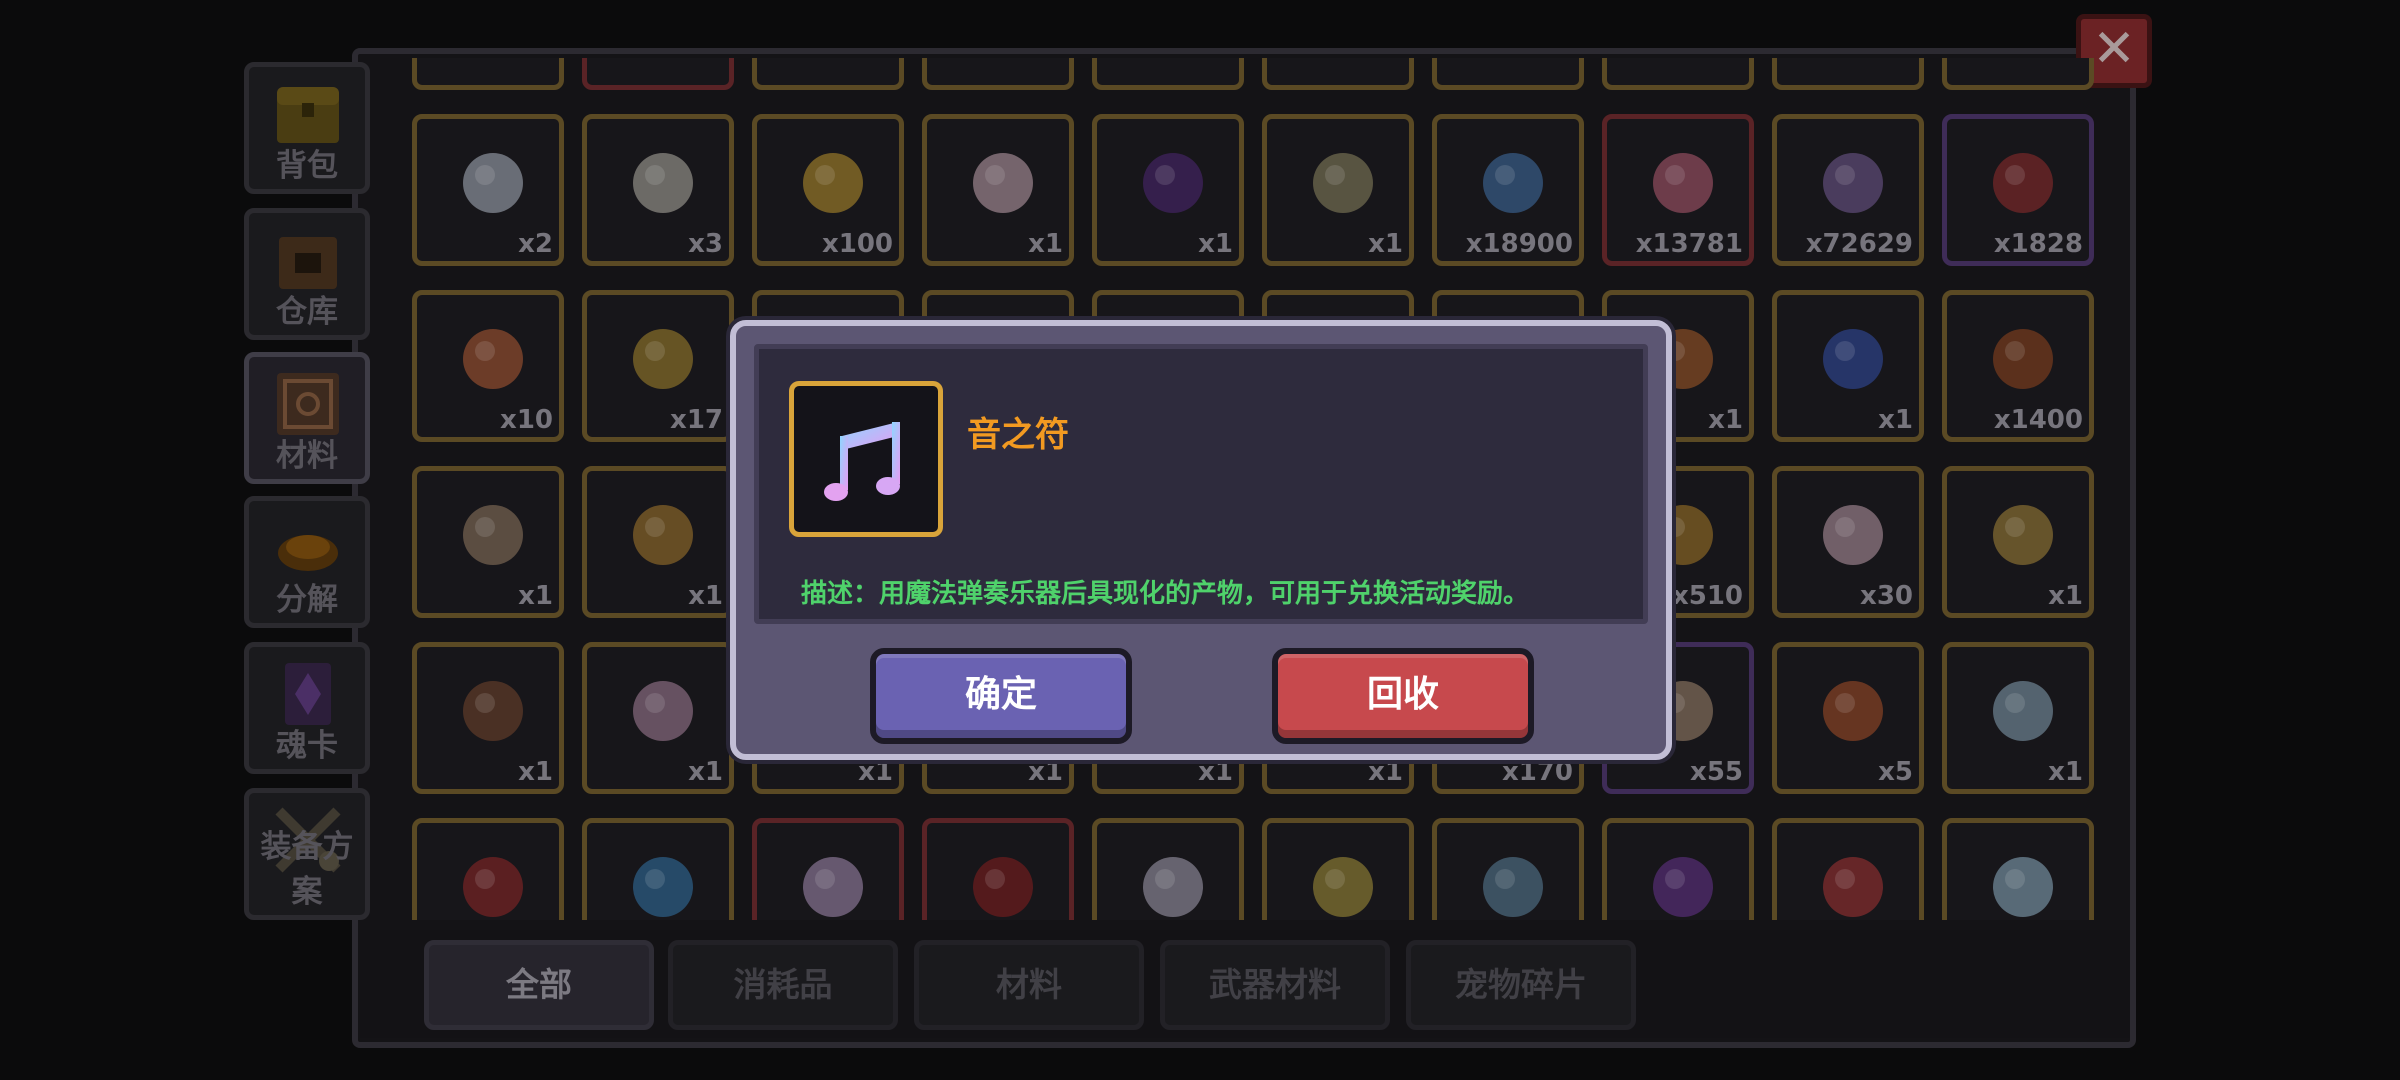 This screenshot has height=1080, width=2400. I want to click on frog-medal-icon, so click(1343, 183).